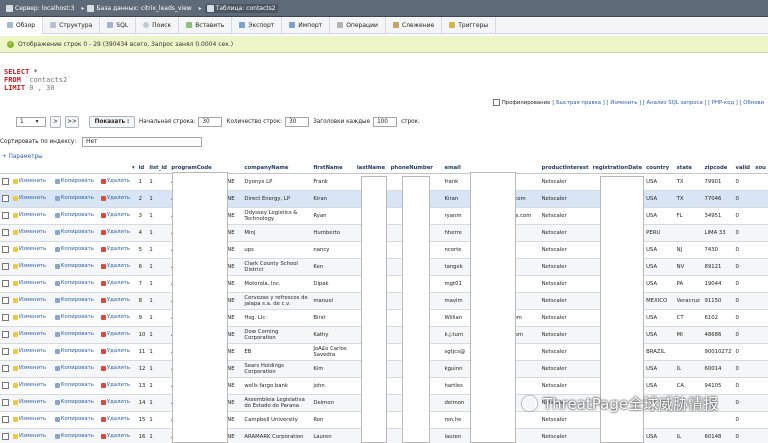  I want to click on headers-every-input: 100, so click(385, 122).